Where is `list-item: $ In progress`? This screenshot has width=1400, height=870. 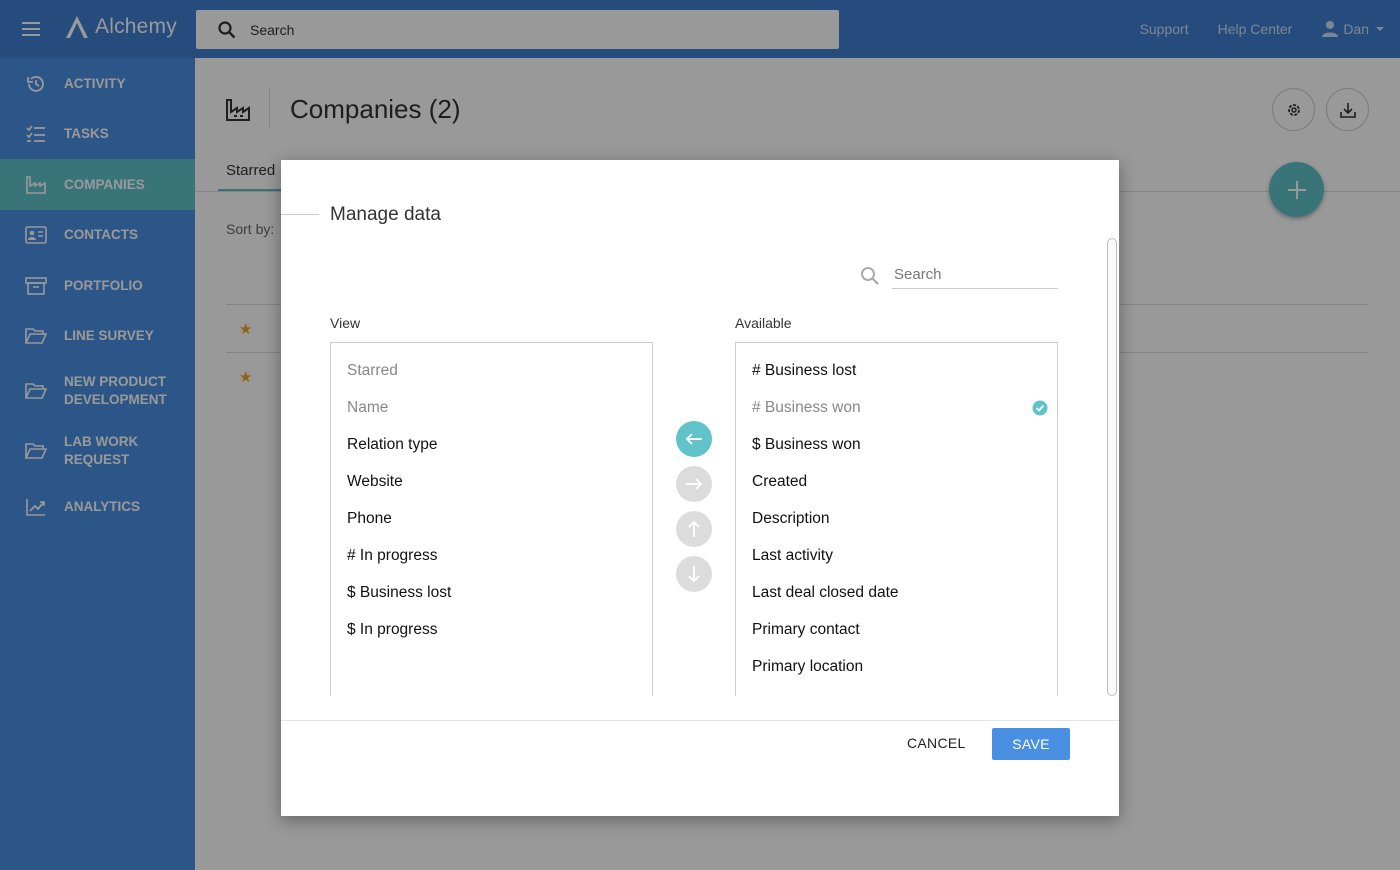 list-item: $ In progress is located at coordinates (392, 630).